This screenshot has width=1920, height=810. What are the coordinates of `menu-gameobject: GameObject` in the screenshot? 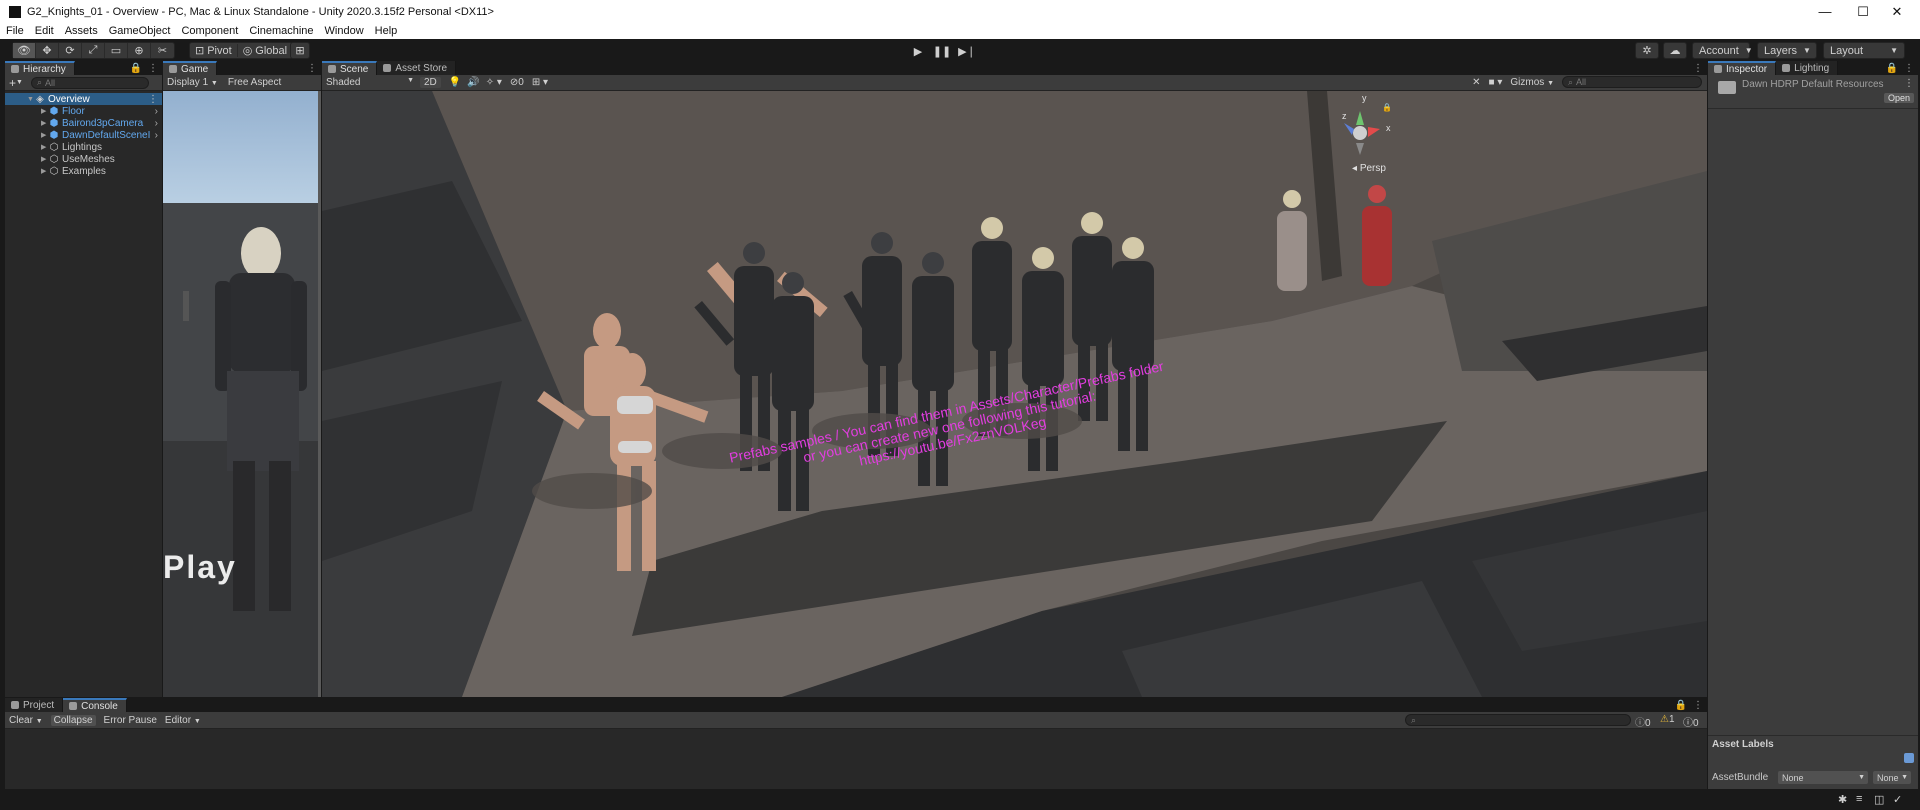 It's located at (140, 31).